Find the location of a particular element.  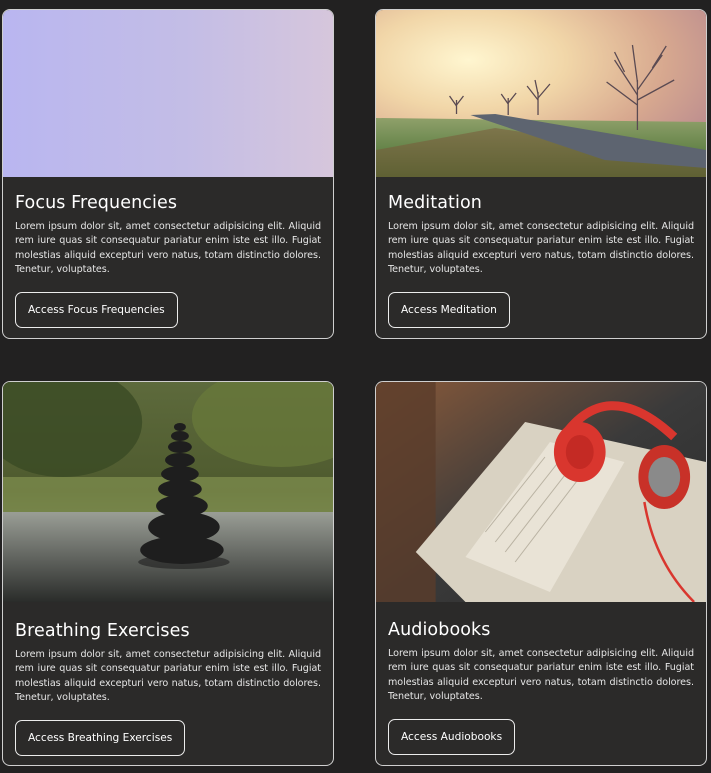

card-title: Audiobooks is located at coordinates (439, 630).